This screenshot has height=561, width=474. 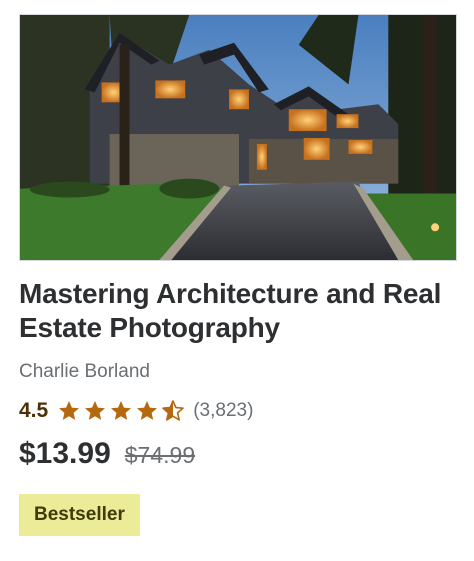 I want to click on instructor-name: Charlie Borland, so click(x=84, y=371).